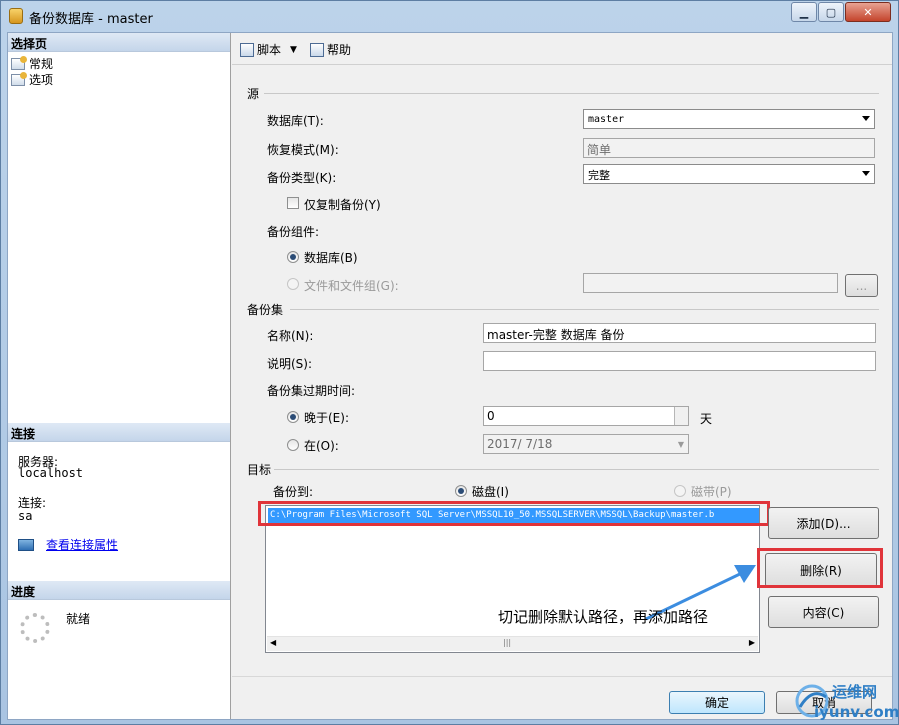  What do you see at coordinates (293, 203) in the screenshot?
I see `copy-only-checkbox` at bounding box center [293, 203].